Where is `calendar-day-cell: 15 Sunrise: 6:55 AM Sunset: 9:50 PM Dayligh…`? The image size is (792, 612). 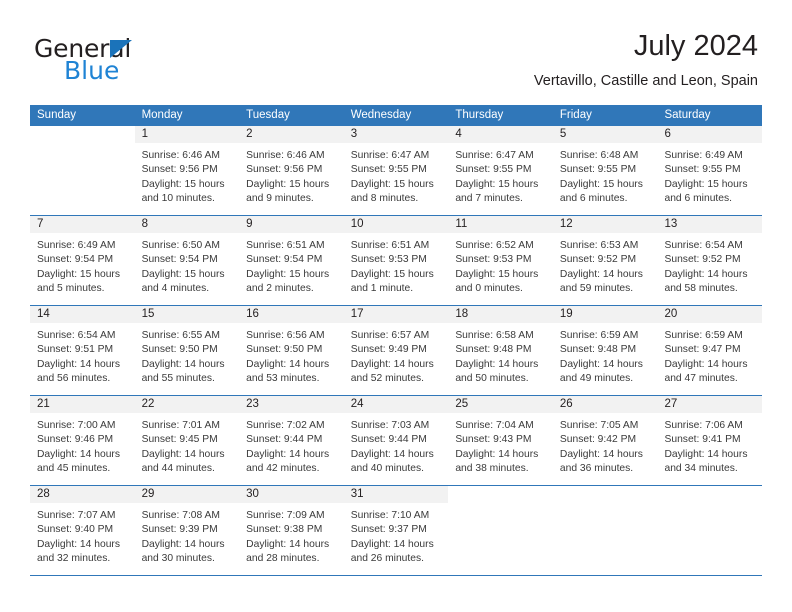
calendar-day-cell: 15 Sunrise: 6:55 AM Sunset: 9:50 PM Dayligh… is located at coordinates (187, 350).